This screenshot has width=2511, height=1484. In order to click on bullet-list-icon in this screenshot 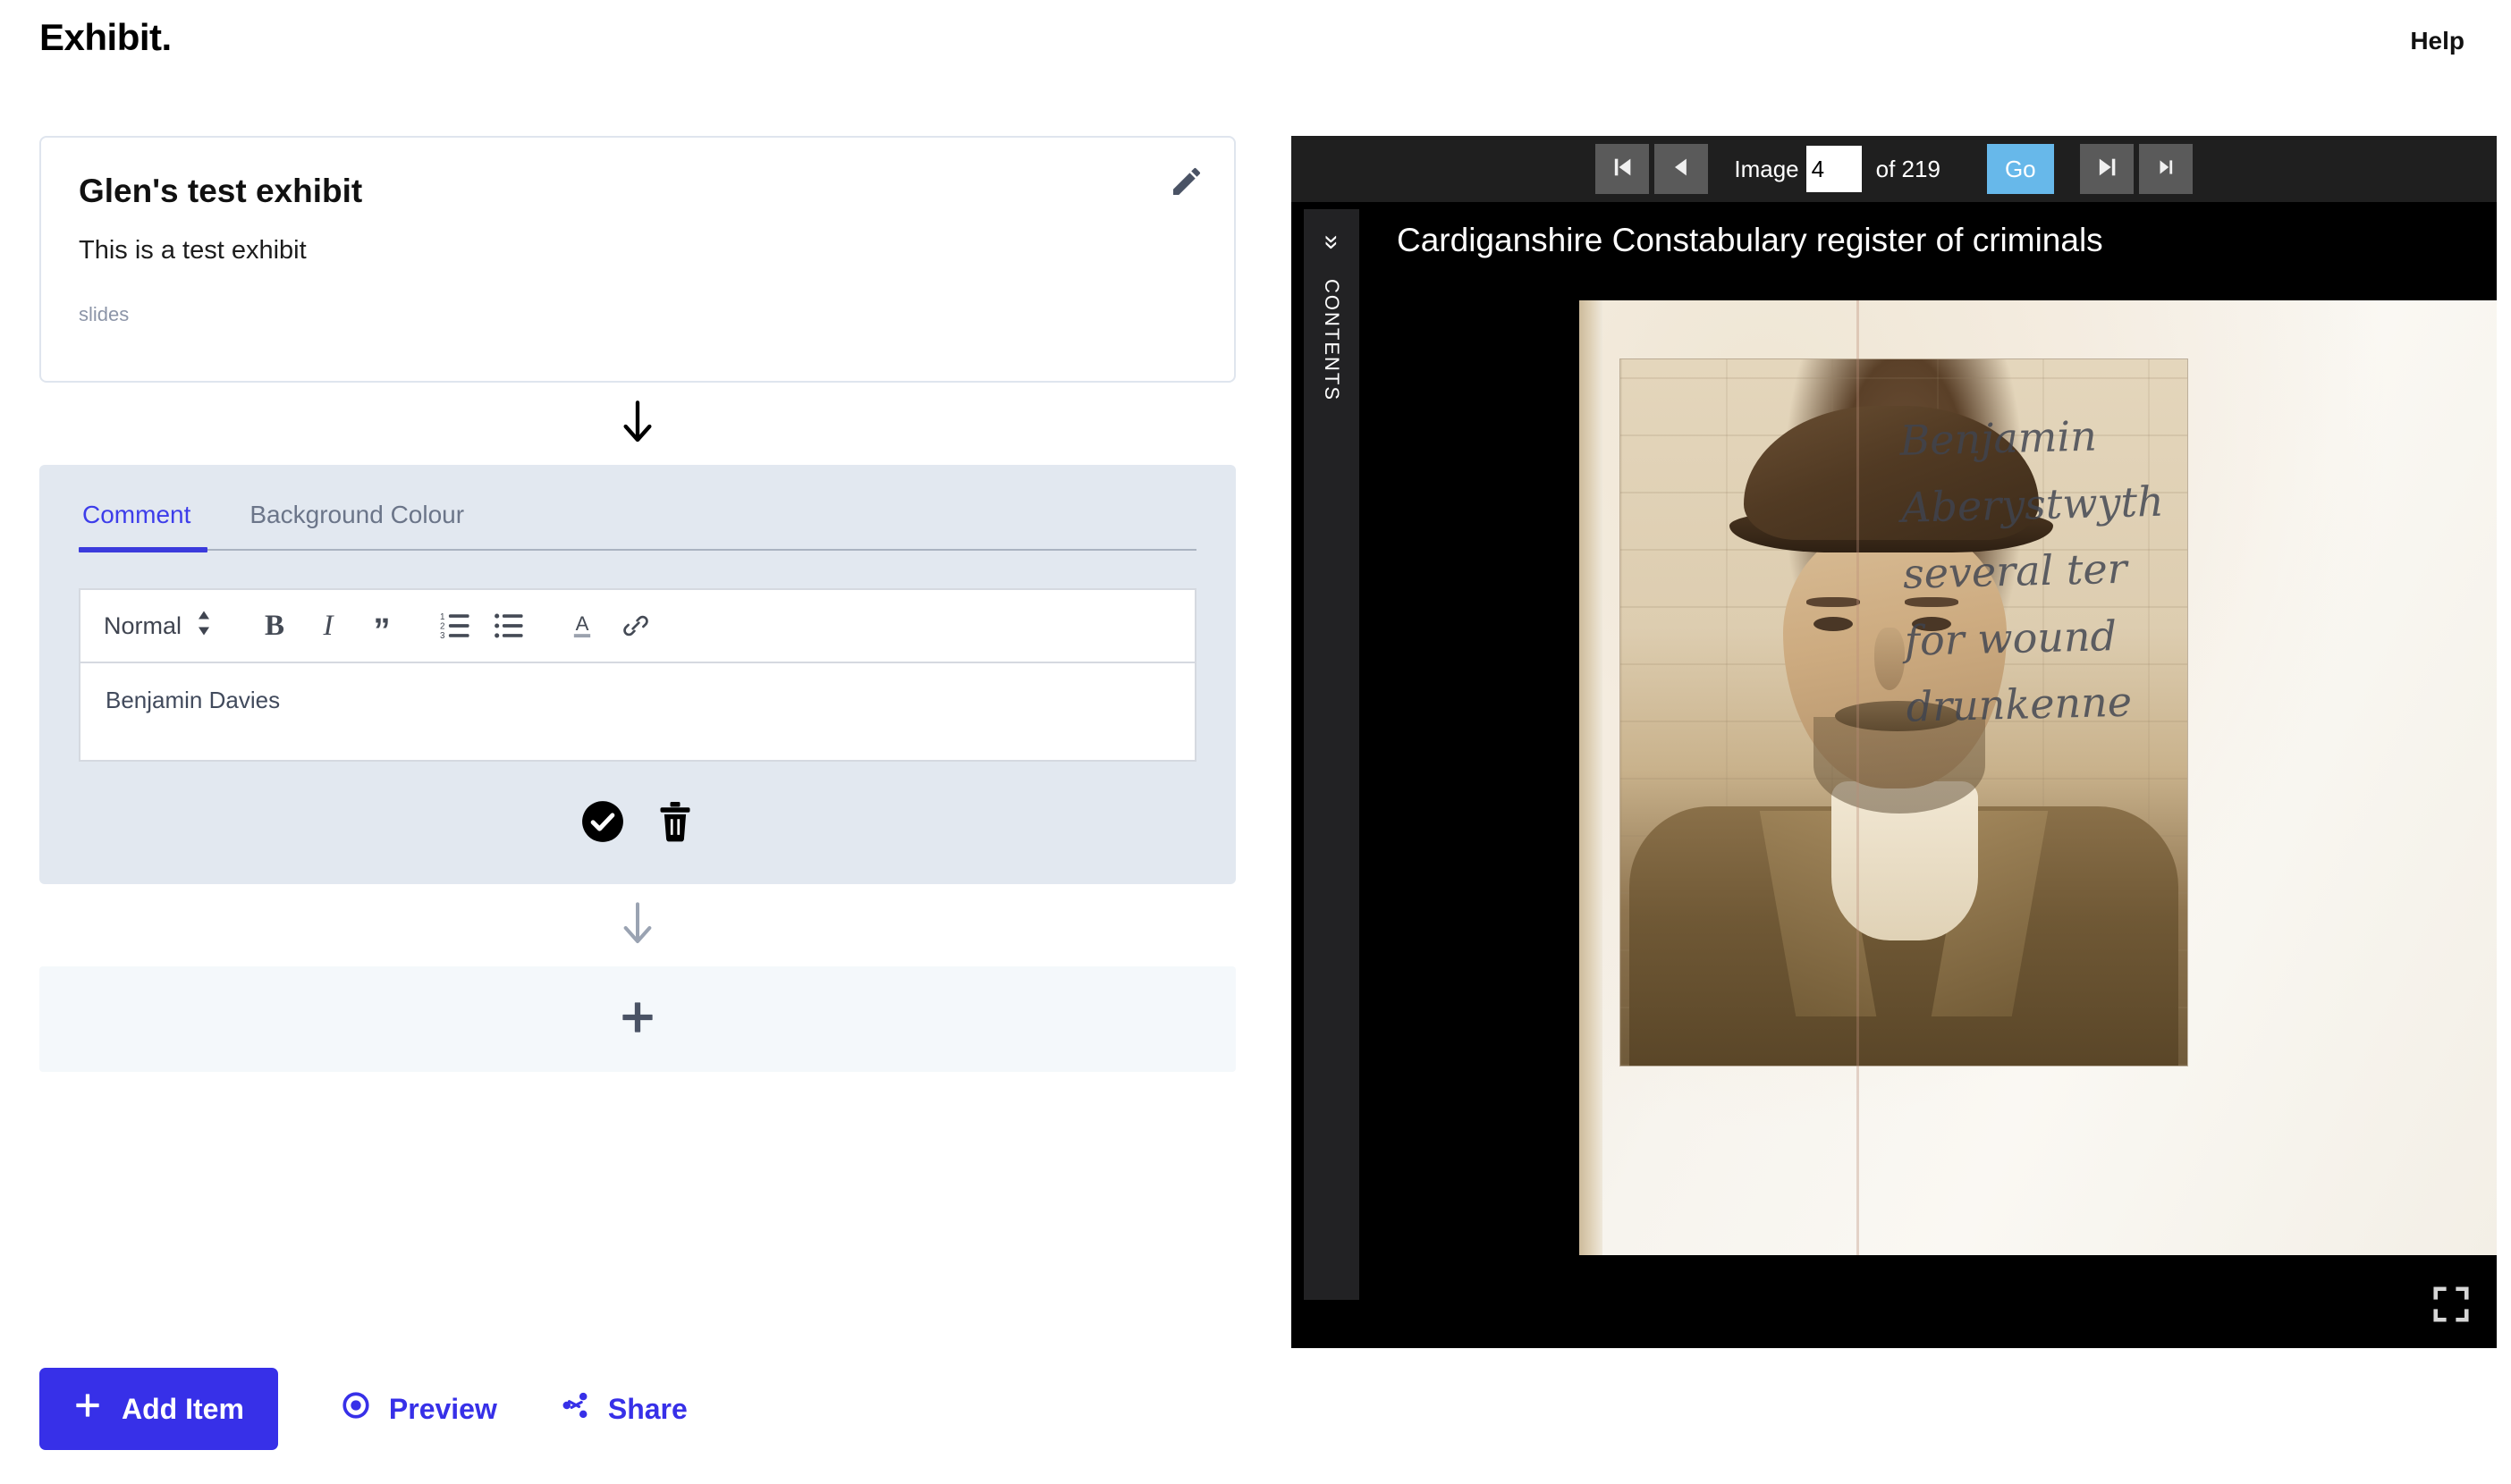, I will do `click(509, 626)`.